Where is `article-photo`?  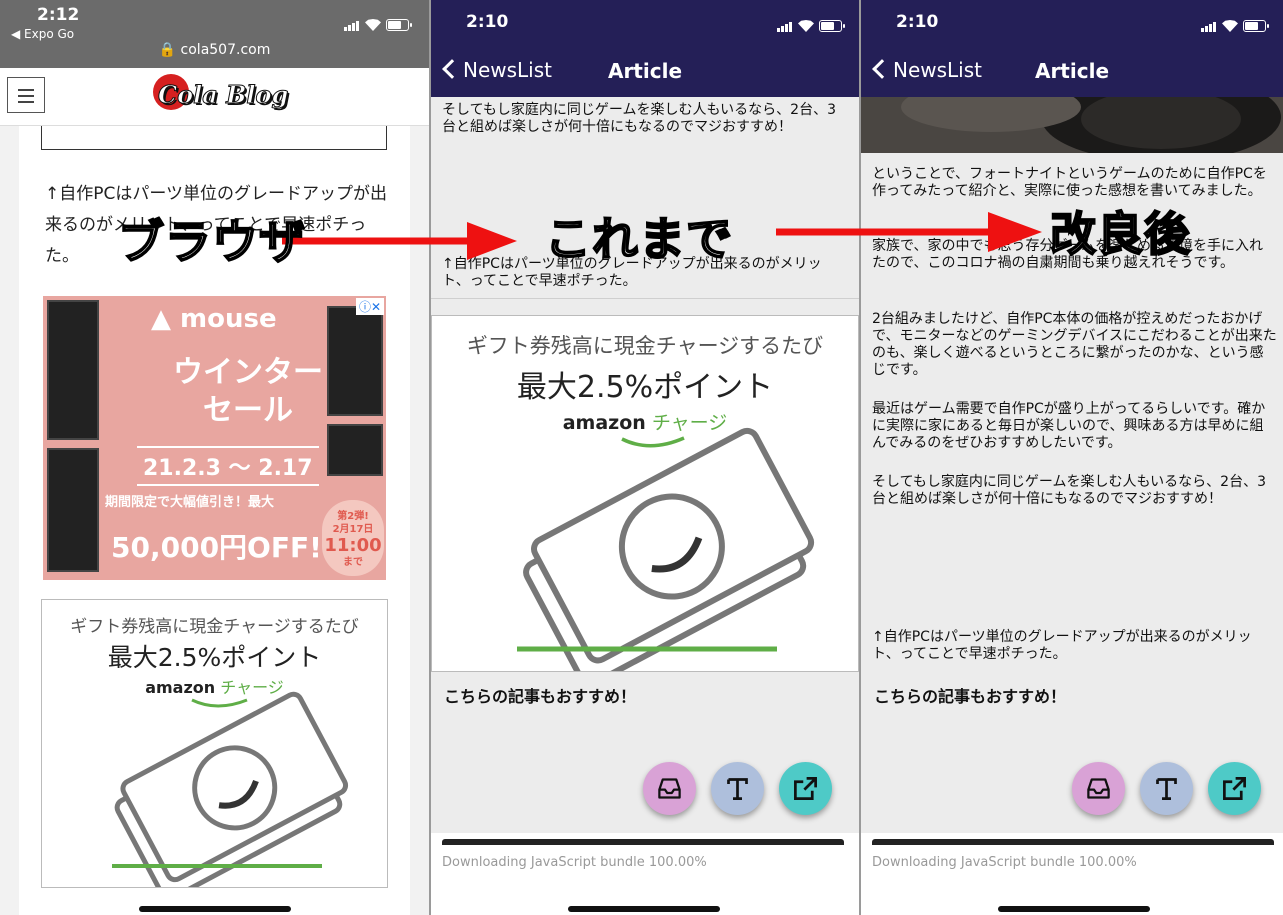
article-photo is located at coordinates (1072, 125).